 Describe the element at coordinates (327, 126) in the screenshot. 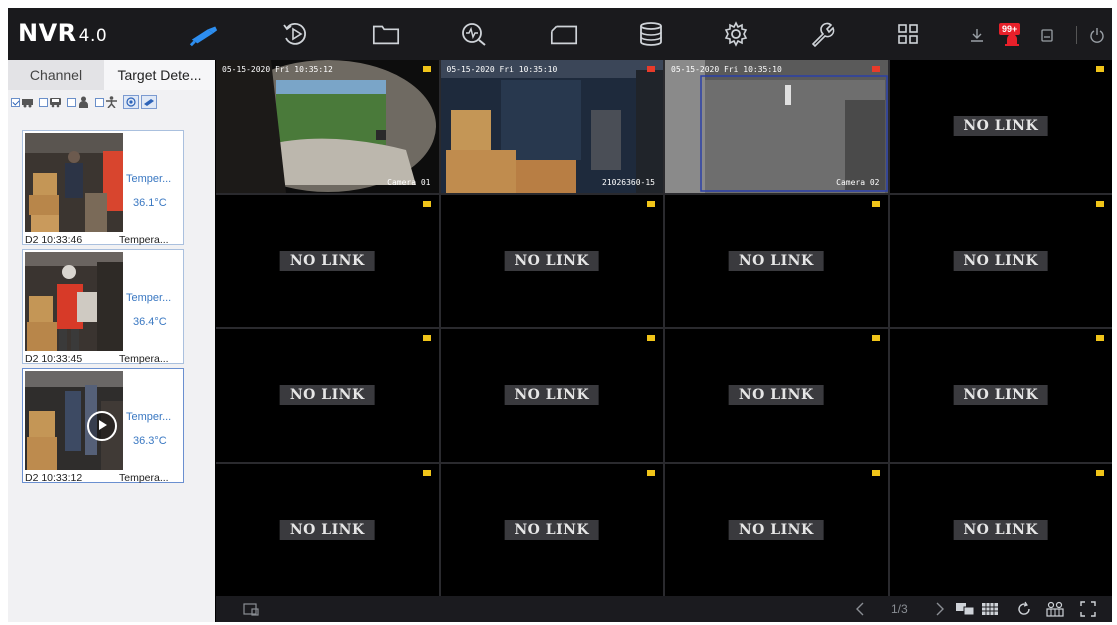

I see `video-tile: 05-15-2020 Fri 10:35:12 Camera 01` at that location.